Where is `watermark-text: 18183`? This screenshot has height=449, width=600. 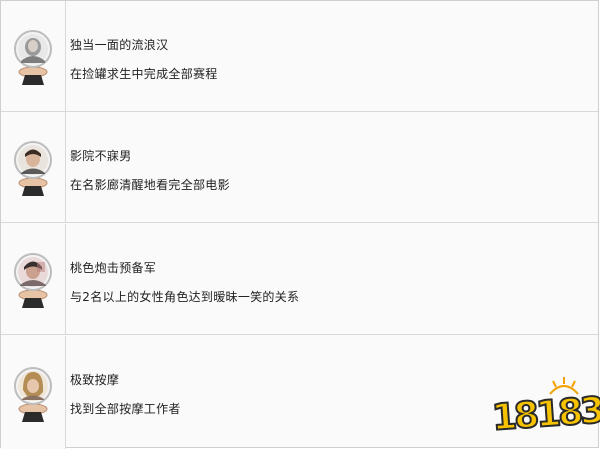 watermark-text: 18183 is located at coordinates (545, 414).